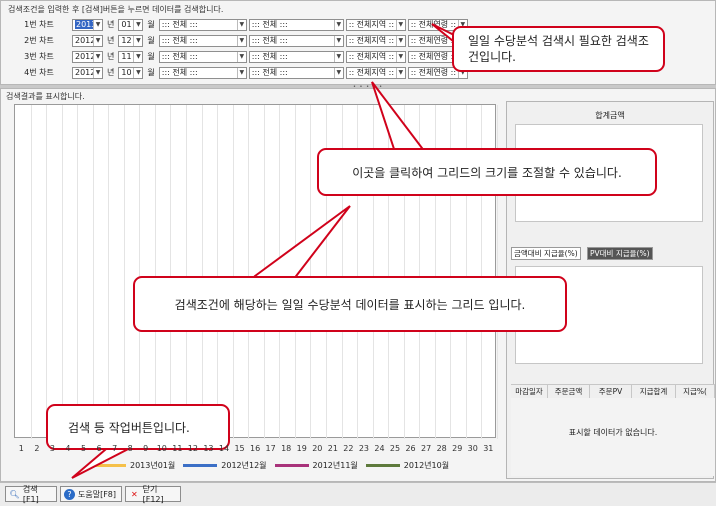 The width and height of the screenshot is (716, 506). I want to click on x-tick-label: 1, so click(21, 448).